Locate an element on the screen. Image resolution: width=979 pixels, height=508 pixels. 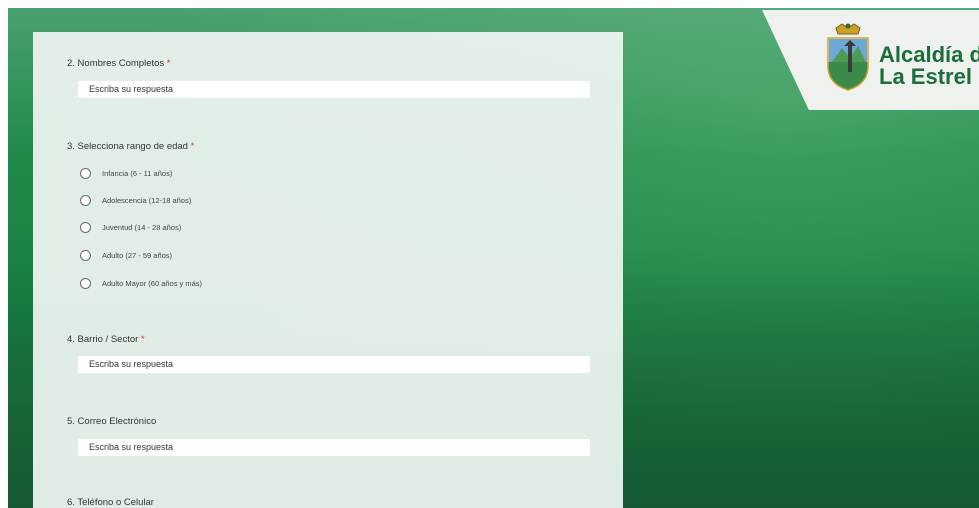
question-4-label: 4. Barrio / Sector * is located at coordinates (106, 339).